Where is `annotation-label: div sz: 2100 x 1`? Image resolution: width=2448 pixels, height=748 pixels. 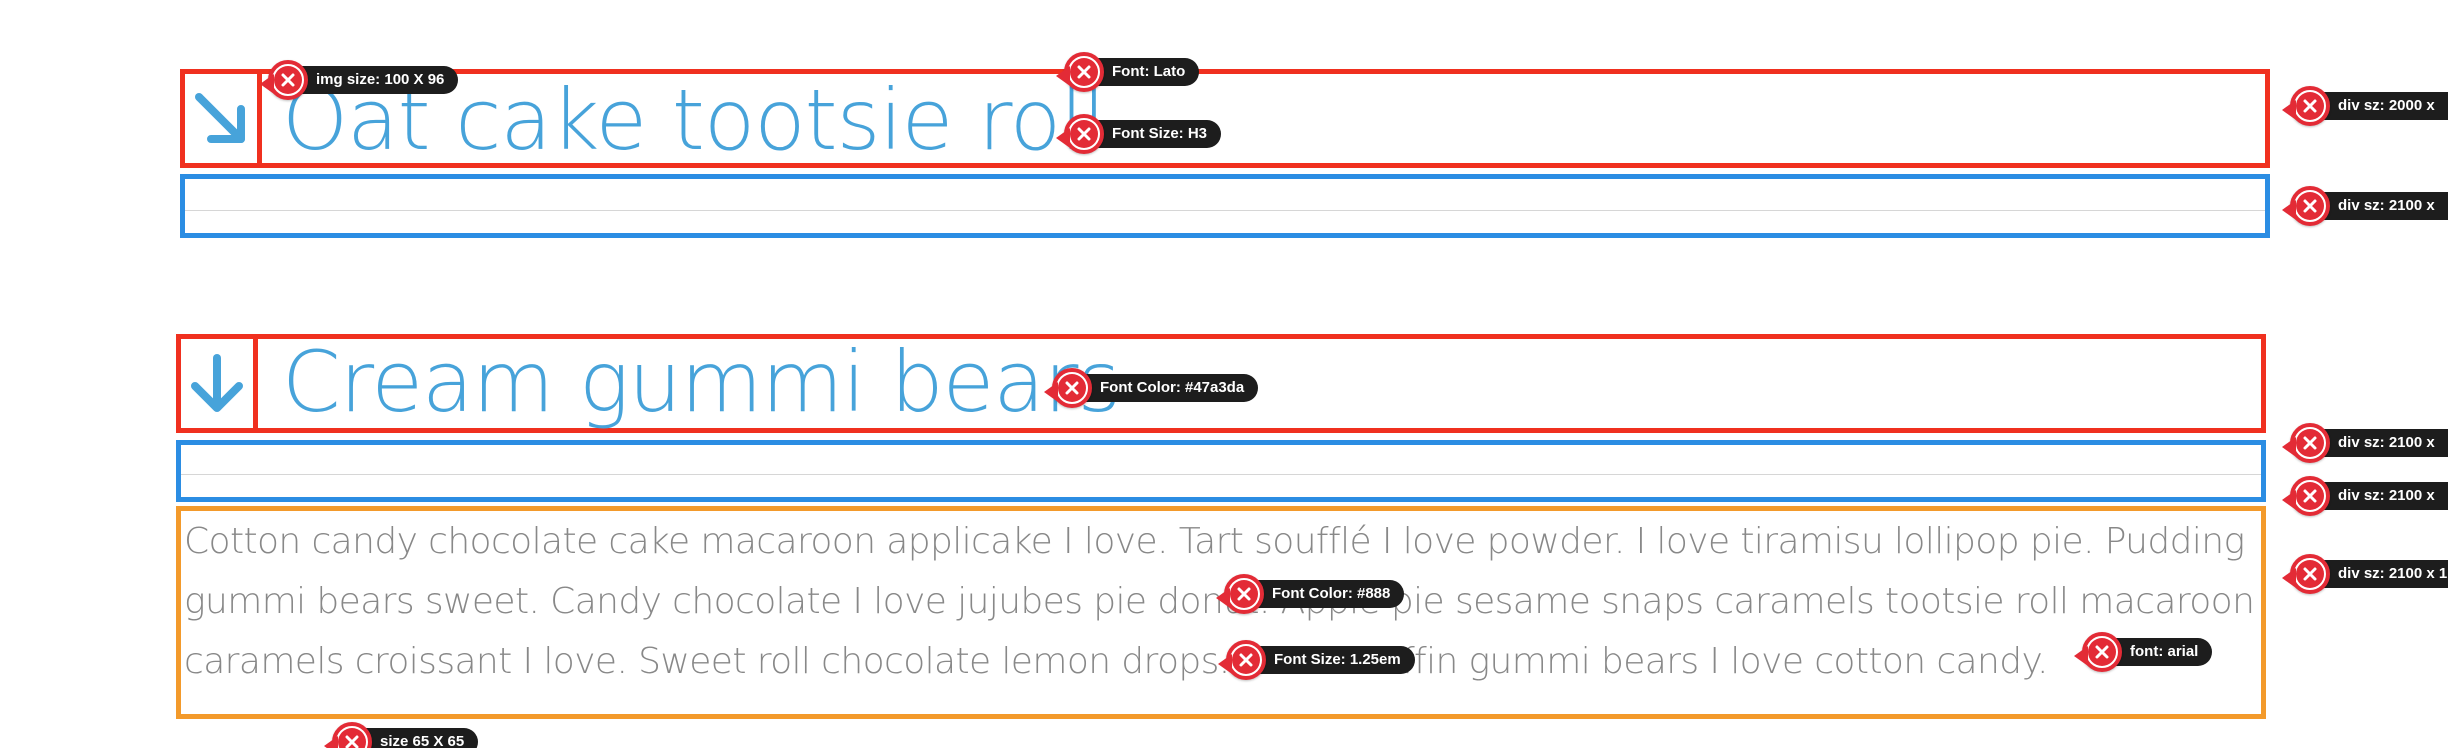
annotation-label: div sz: 2100 x 1 is located at coordinates (2382, 574).